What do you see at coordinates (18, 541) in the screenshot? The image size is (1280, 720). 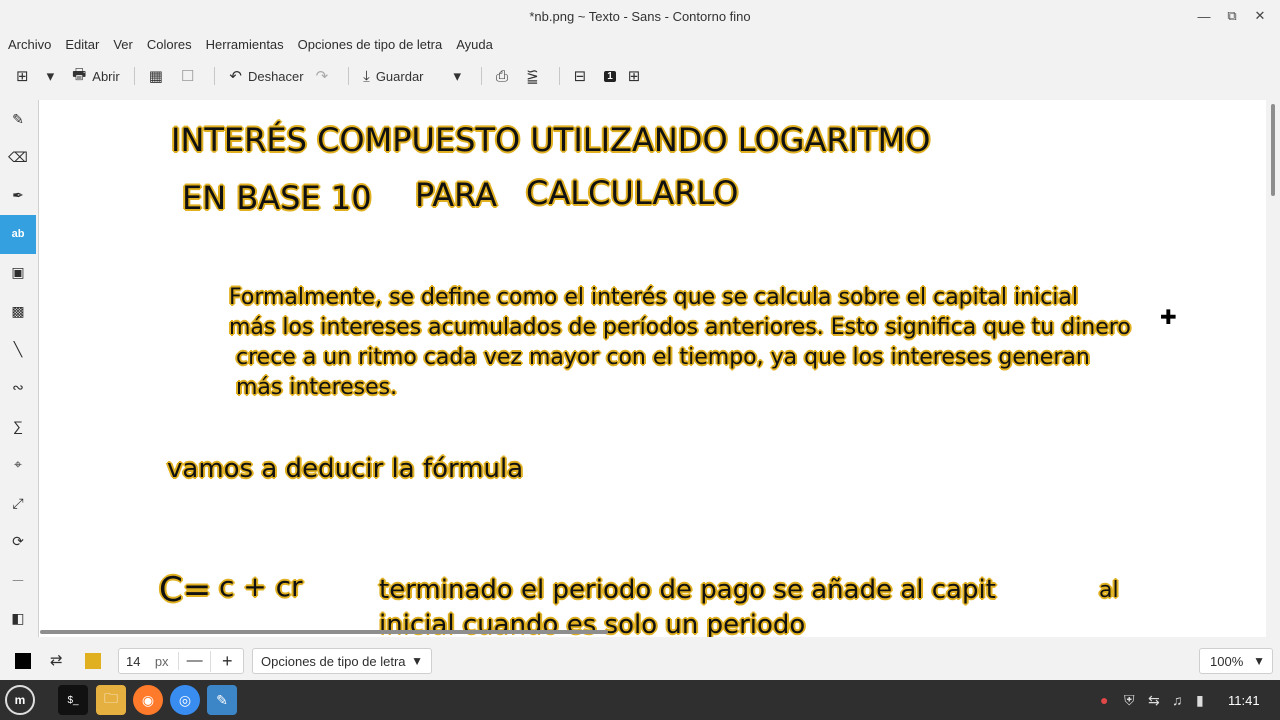 I see `rotate-tool-icon: ⟳` at bounding box center [18, 541].